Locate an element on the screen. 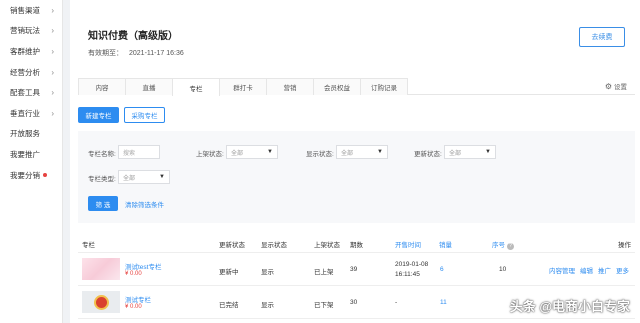  promote-link: 推广 is located at coordinates (604, 270).